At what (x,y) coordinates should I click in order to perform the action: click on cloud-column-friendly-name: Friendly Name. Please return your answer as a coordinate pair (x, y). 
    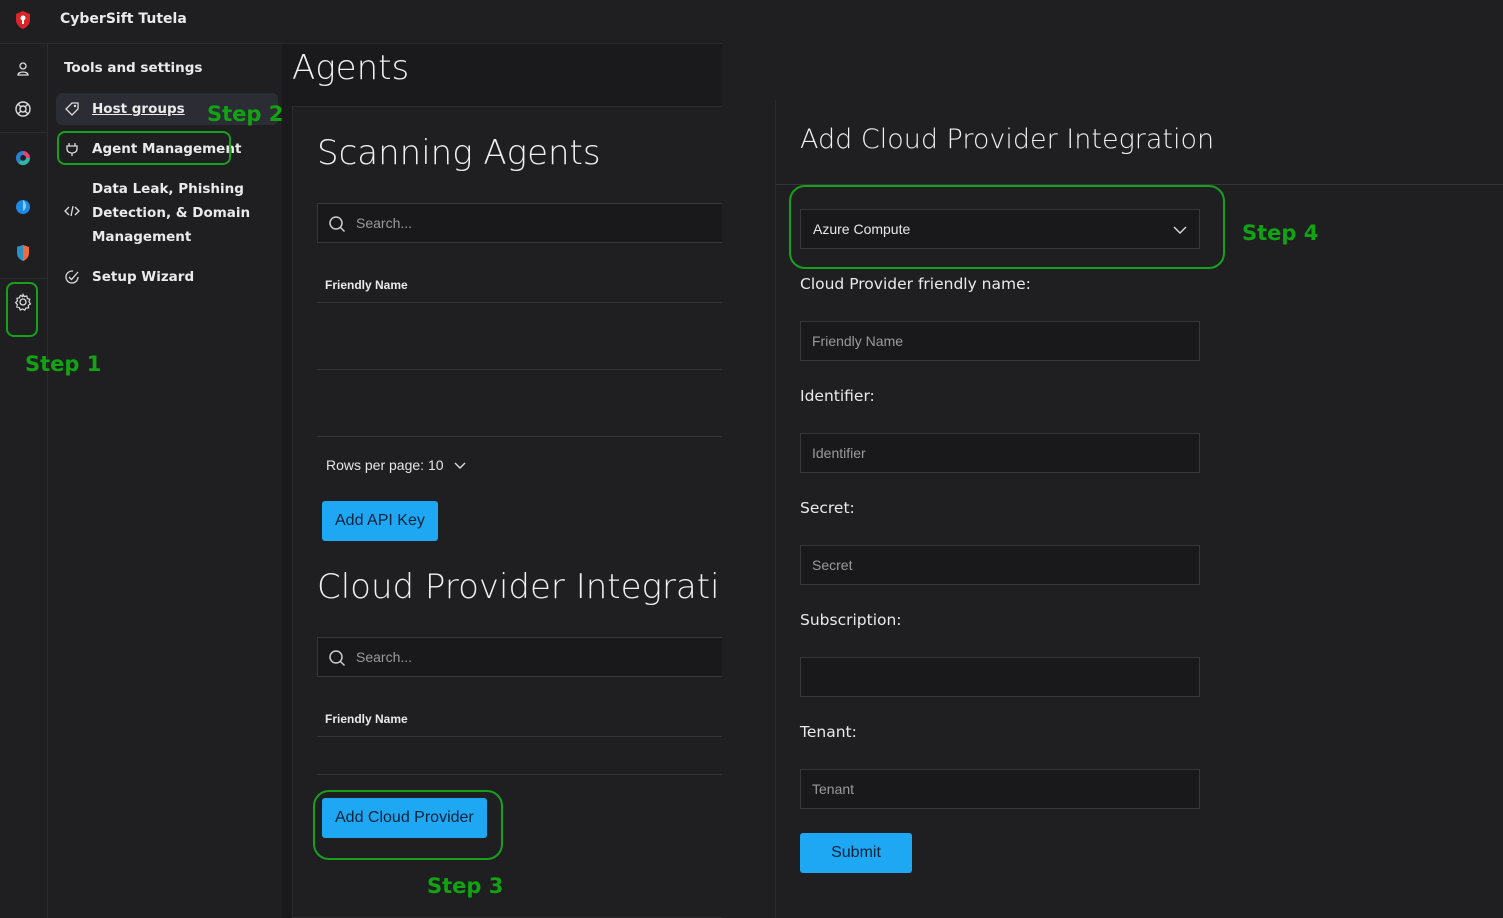
    Looking at the image, I should click on (366, 719).